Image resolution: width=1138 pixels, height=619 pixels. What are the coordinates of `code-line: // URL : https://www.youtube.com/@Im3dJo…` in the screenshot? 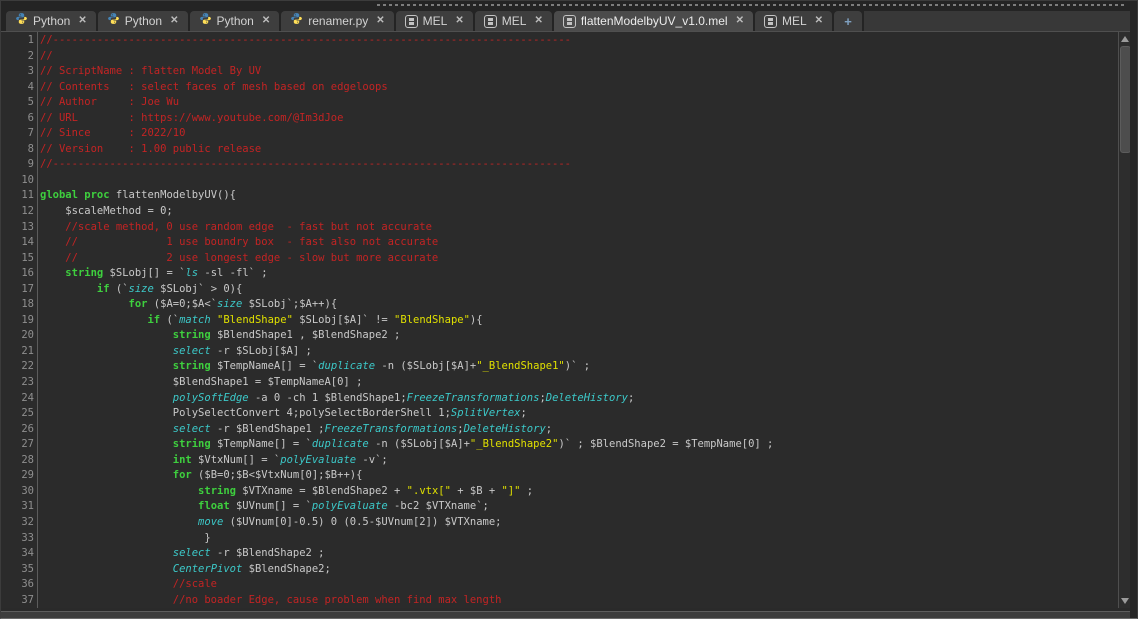 It's located at (579, 119).